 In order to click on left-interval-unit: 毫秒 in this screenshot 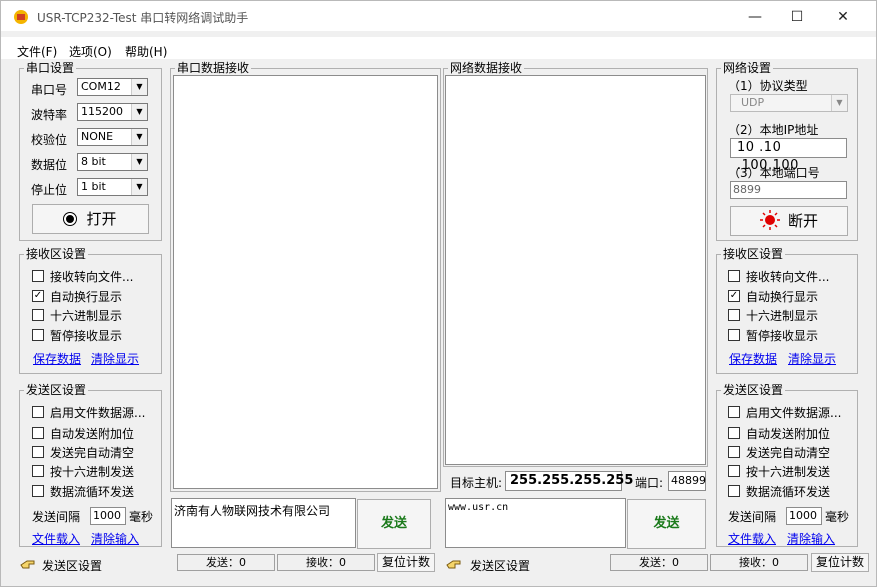, I will do `click(141, 517)`.